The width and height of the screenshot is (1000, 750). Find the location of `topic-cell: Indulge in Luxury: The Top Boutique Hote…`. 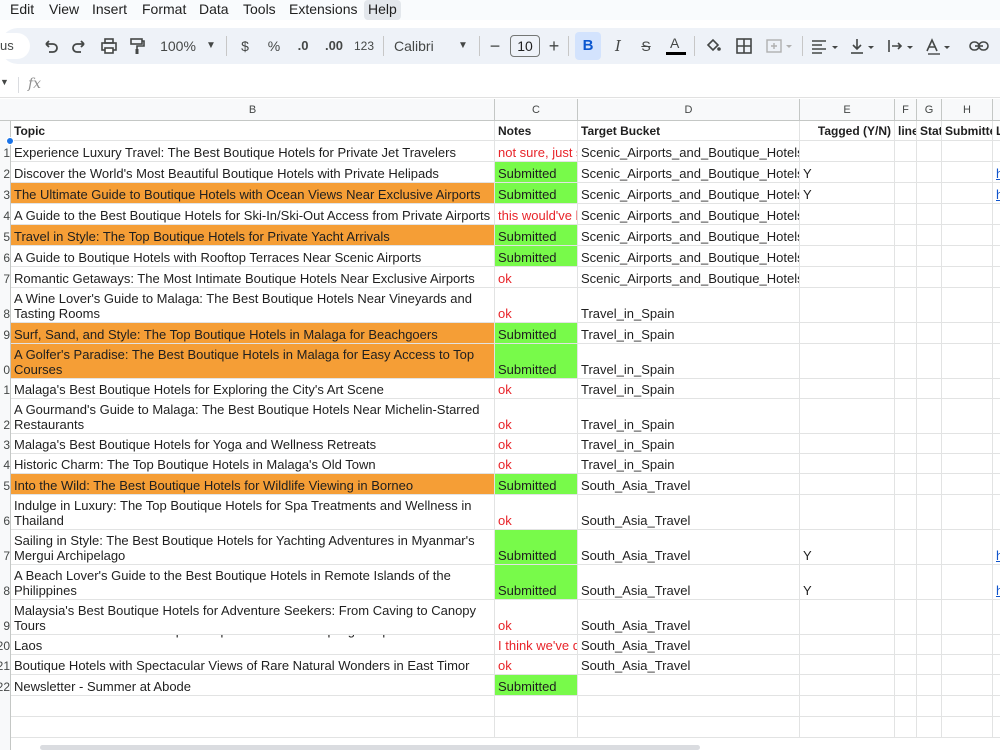

topic-cell: Indulge in Luxury: The Top Boutique Hote… is located at coordinates (253, 512).